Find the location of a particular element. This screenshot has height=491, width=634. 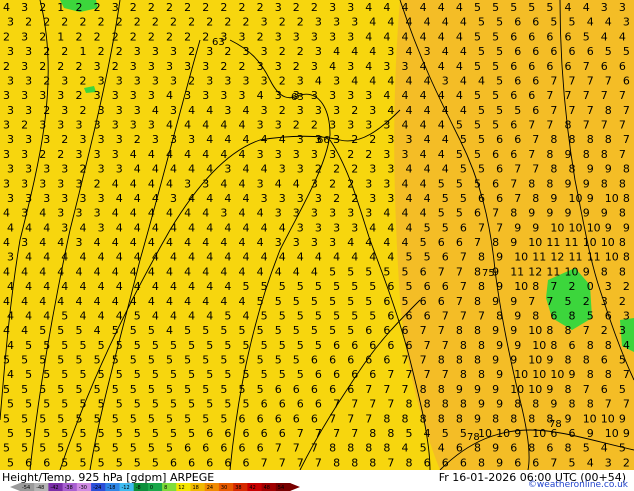

credit-link: ©weatheronline.co.uk is located at coordinates (578, 485).